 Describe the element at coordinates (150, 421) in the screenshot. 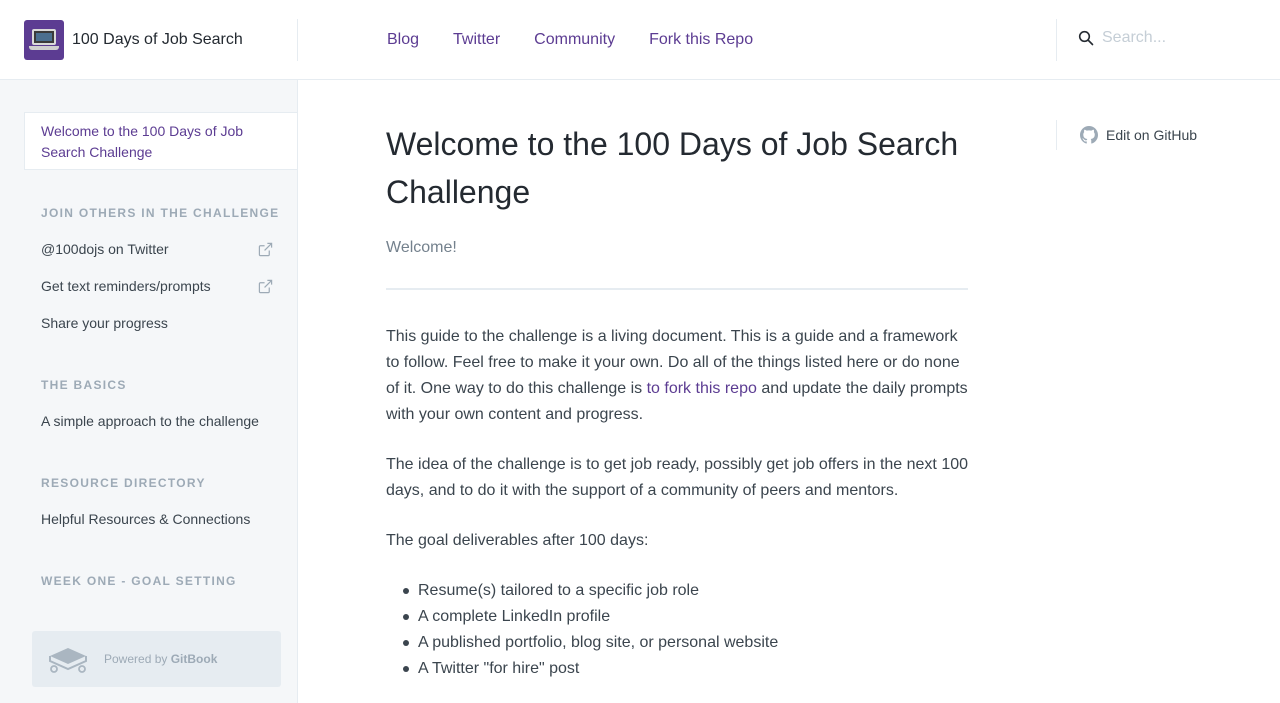

I see `sidebar-item-label: A simple approach to the challenge` at that location.